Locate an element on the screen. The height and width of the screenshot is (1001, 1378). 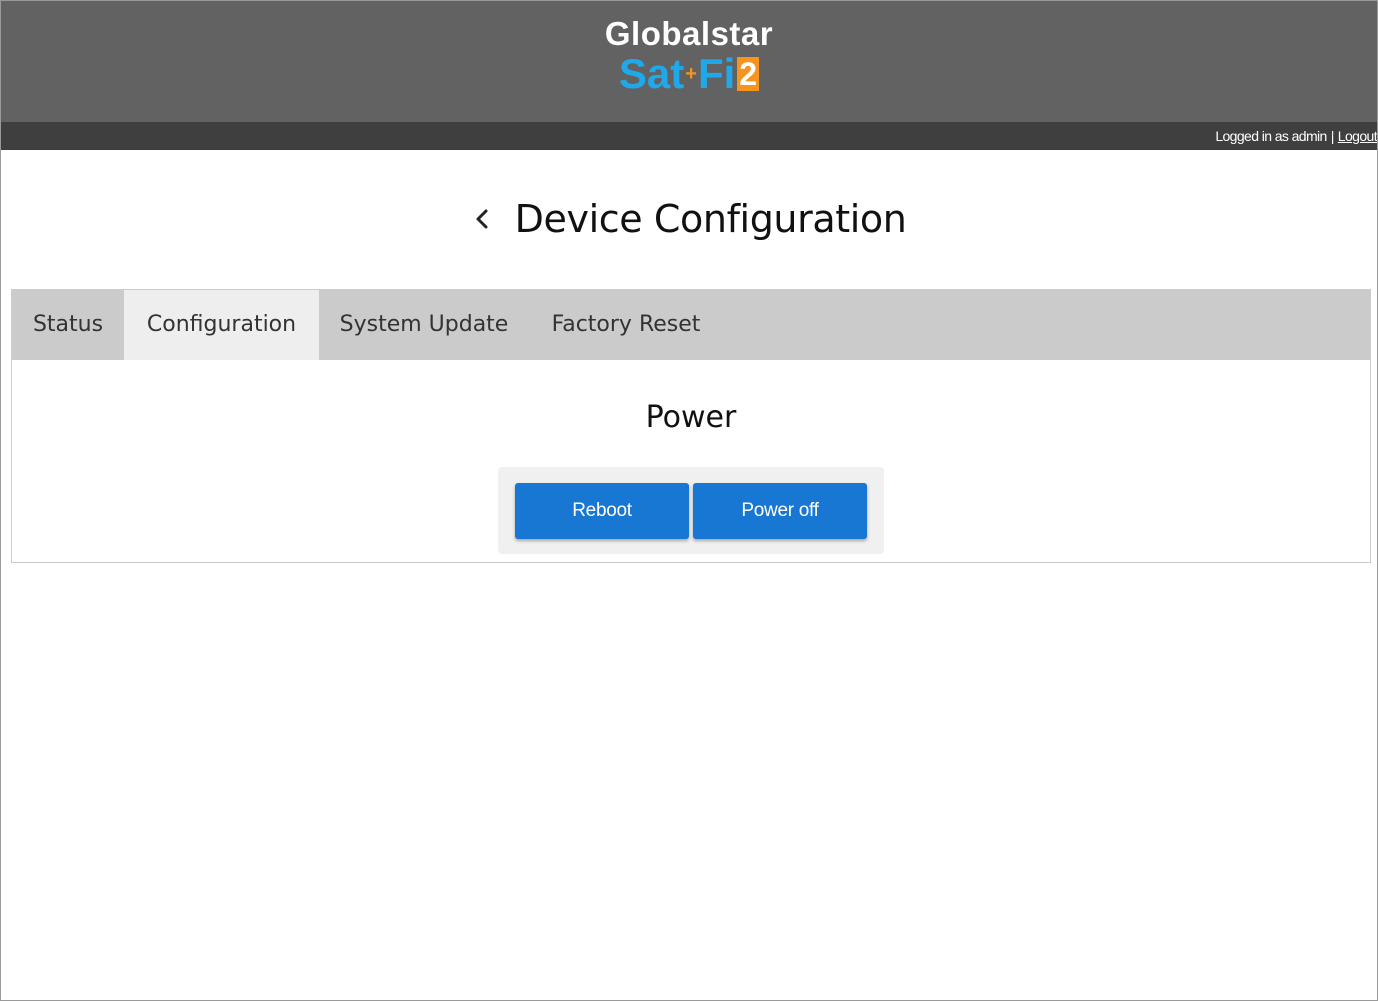
header: Globalstar Sat+Fi 2 is located at coordinates (689, 61).